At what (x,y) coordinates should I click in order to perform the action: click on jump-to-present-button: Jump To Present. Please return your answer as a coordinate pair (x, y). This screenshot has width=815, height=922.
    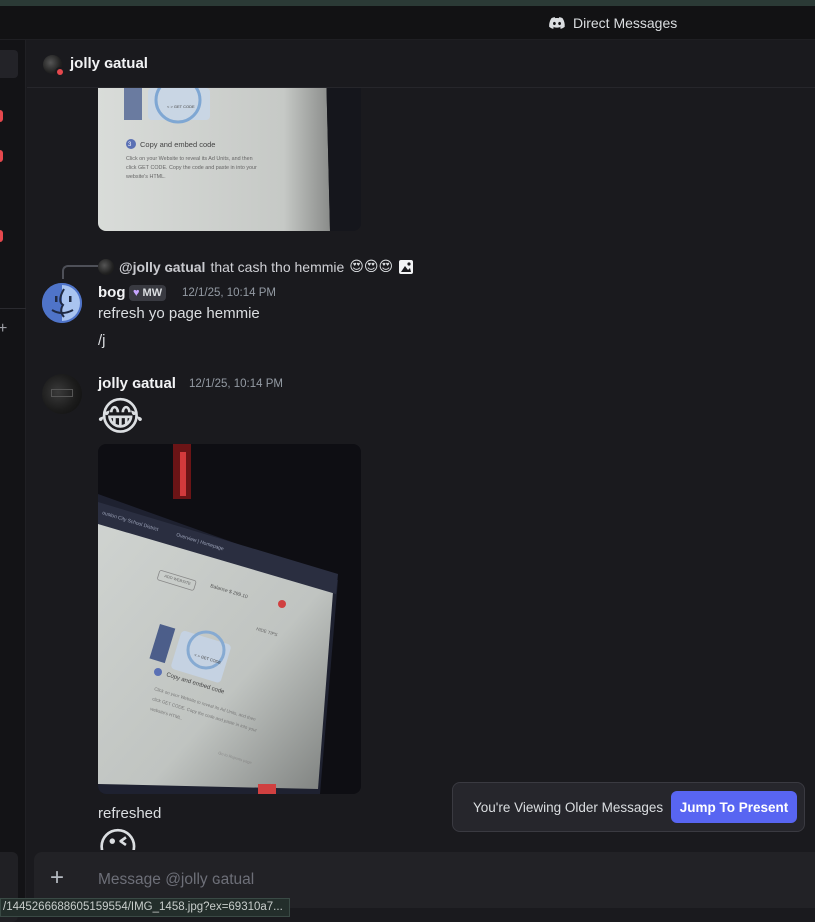
    Looking at the image, I should click on (734, 807).